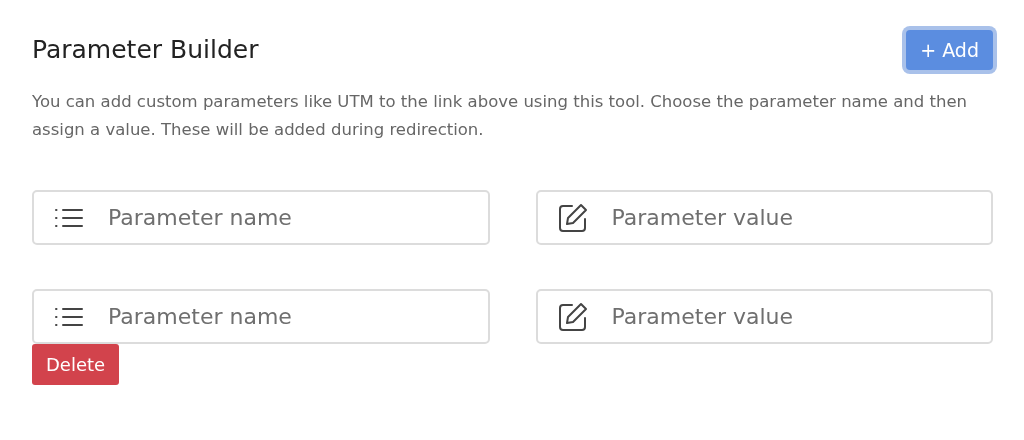  I want to click on section-title: Parameter Builder, so click(145, 49).